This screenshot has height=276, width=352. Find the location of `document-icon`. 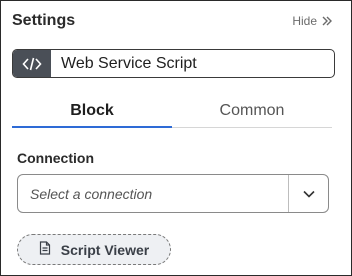

document-icon is located at coordinates (45, 249).